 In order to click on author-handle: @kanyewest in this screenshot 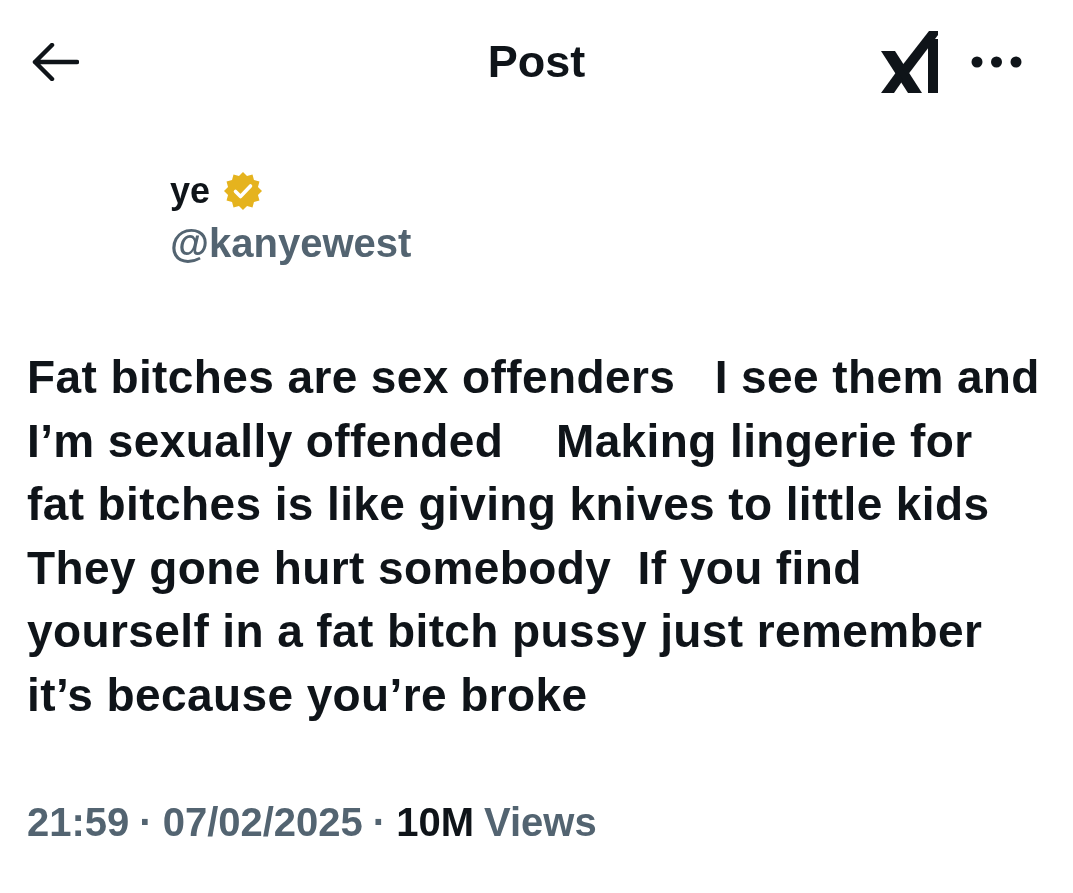, I will do `click(291, 243)`.